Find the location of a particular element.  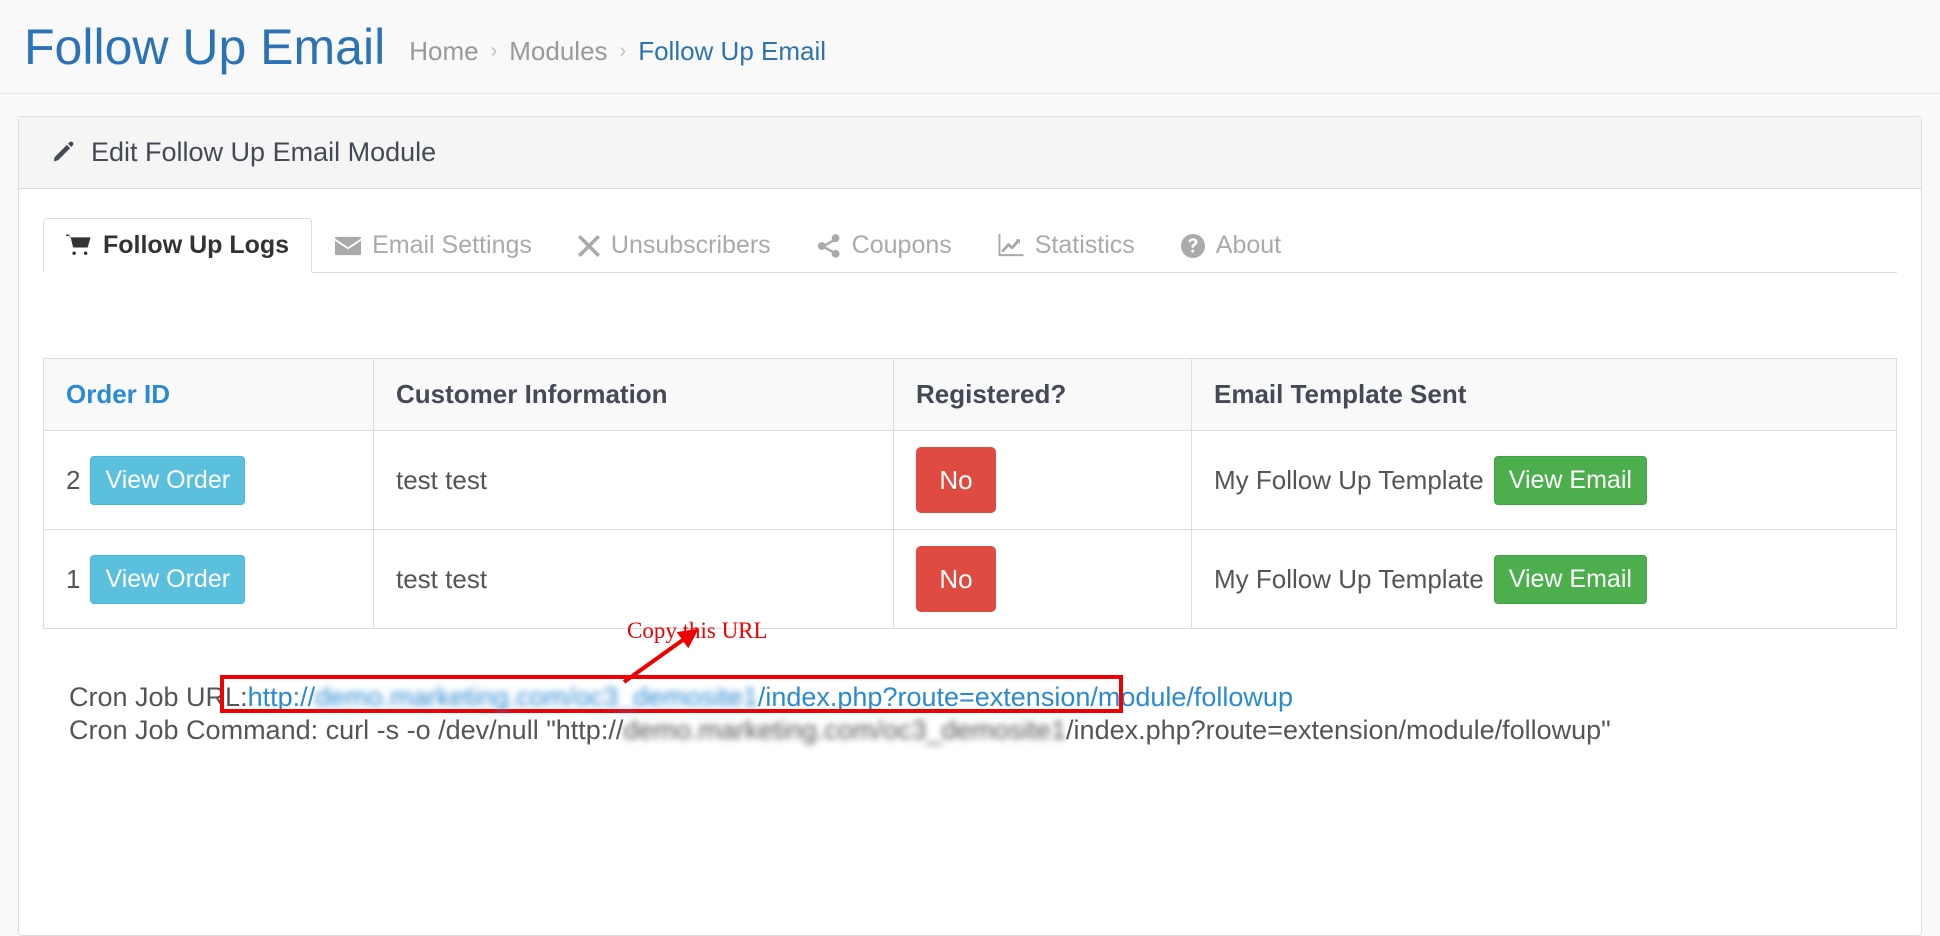

tab-statistics: Statistics is located at coordinates (1066, 245).